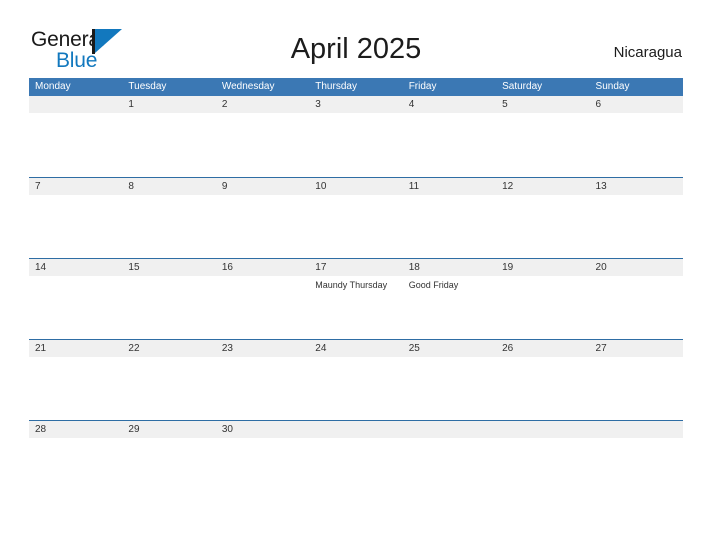 This screenshot has height=550, width=712. Describe the element at coordinates (168, 218) in the screenshot. I see `day-cell-8: 8` at that location.